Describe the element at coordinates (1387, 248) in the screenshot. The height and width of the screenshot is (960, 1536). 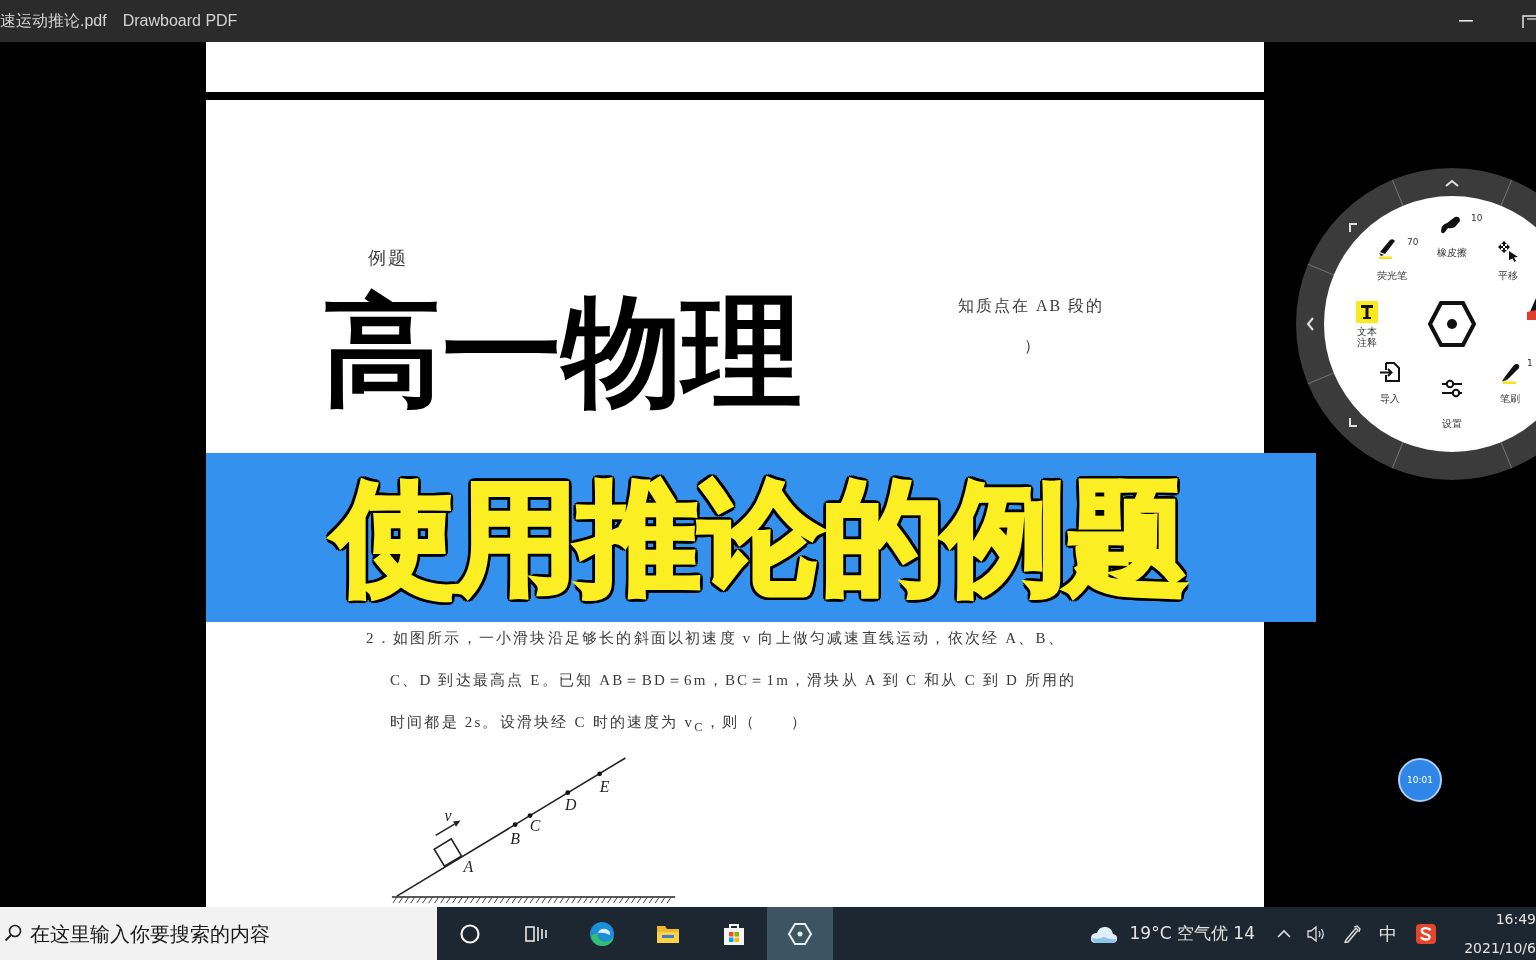
I see `highlighter-icon` at that location.